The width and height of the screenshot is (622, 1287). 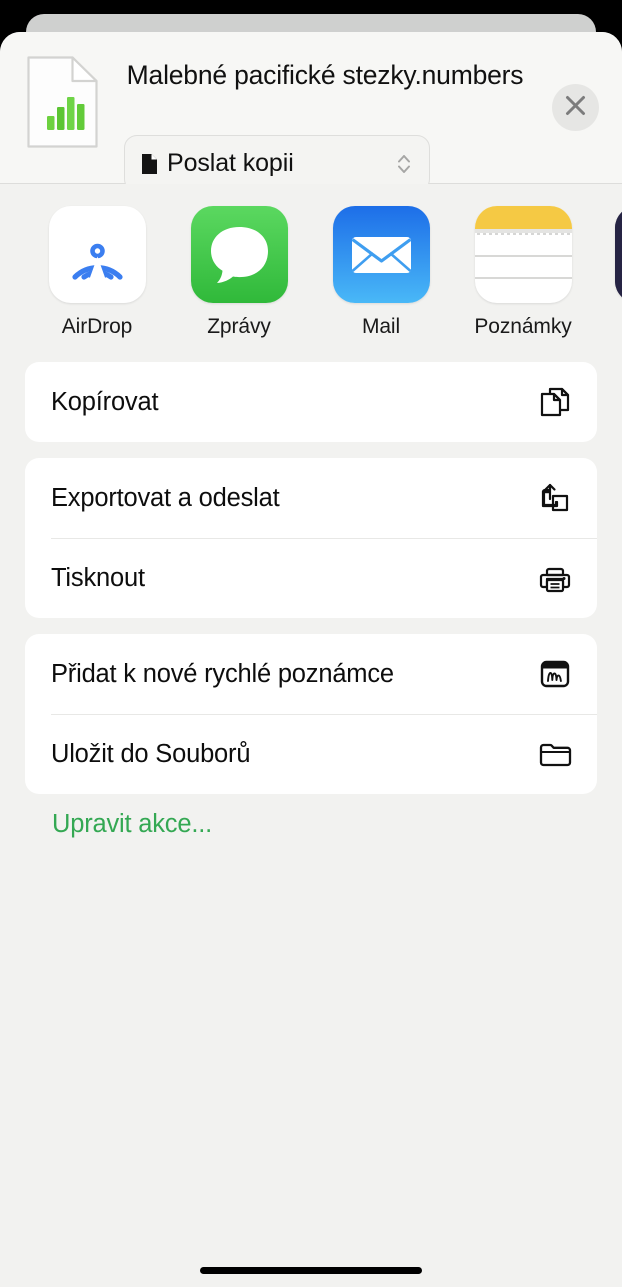 I want to click on share-target-mail: Mail, so click(x=381, y=272).